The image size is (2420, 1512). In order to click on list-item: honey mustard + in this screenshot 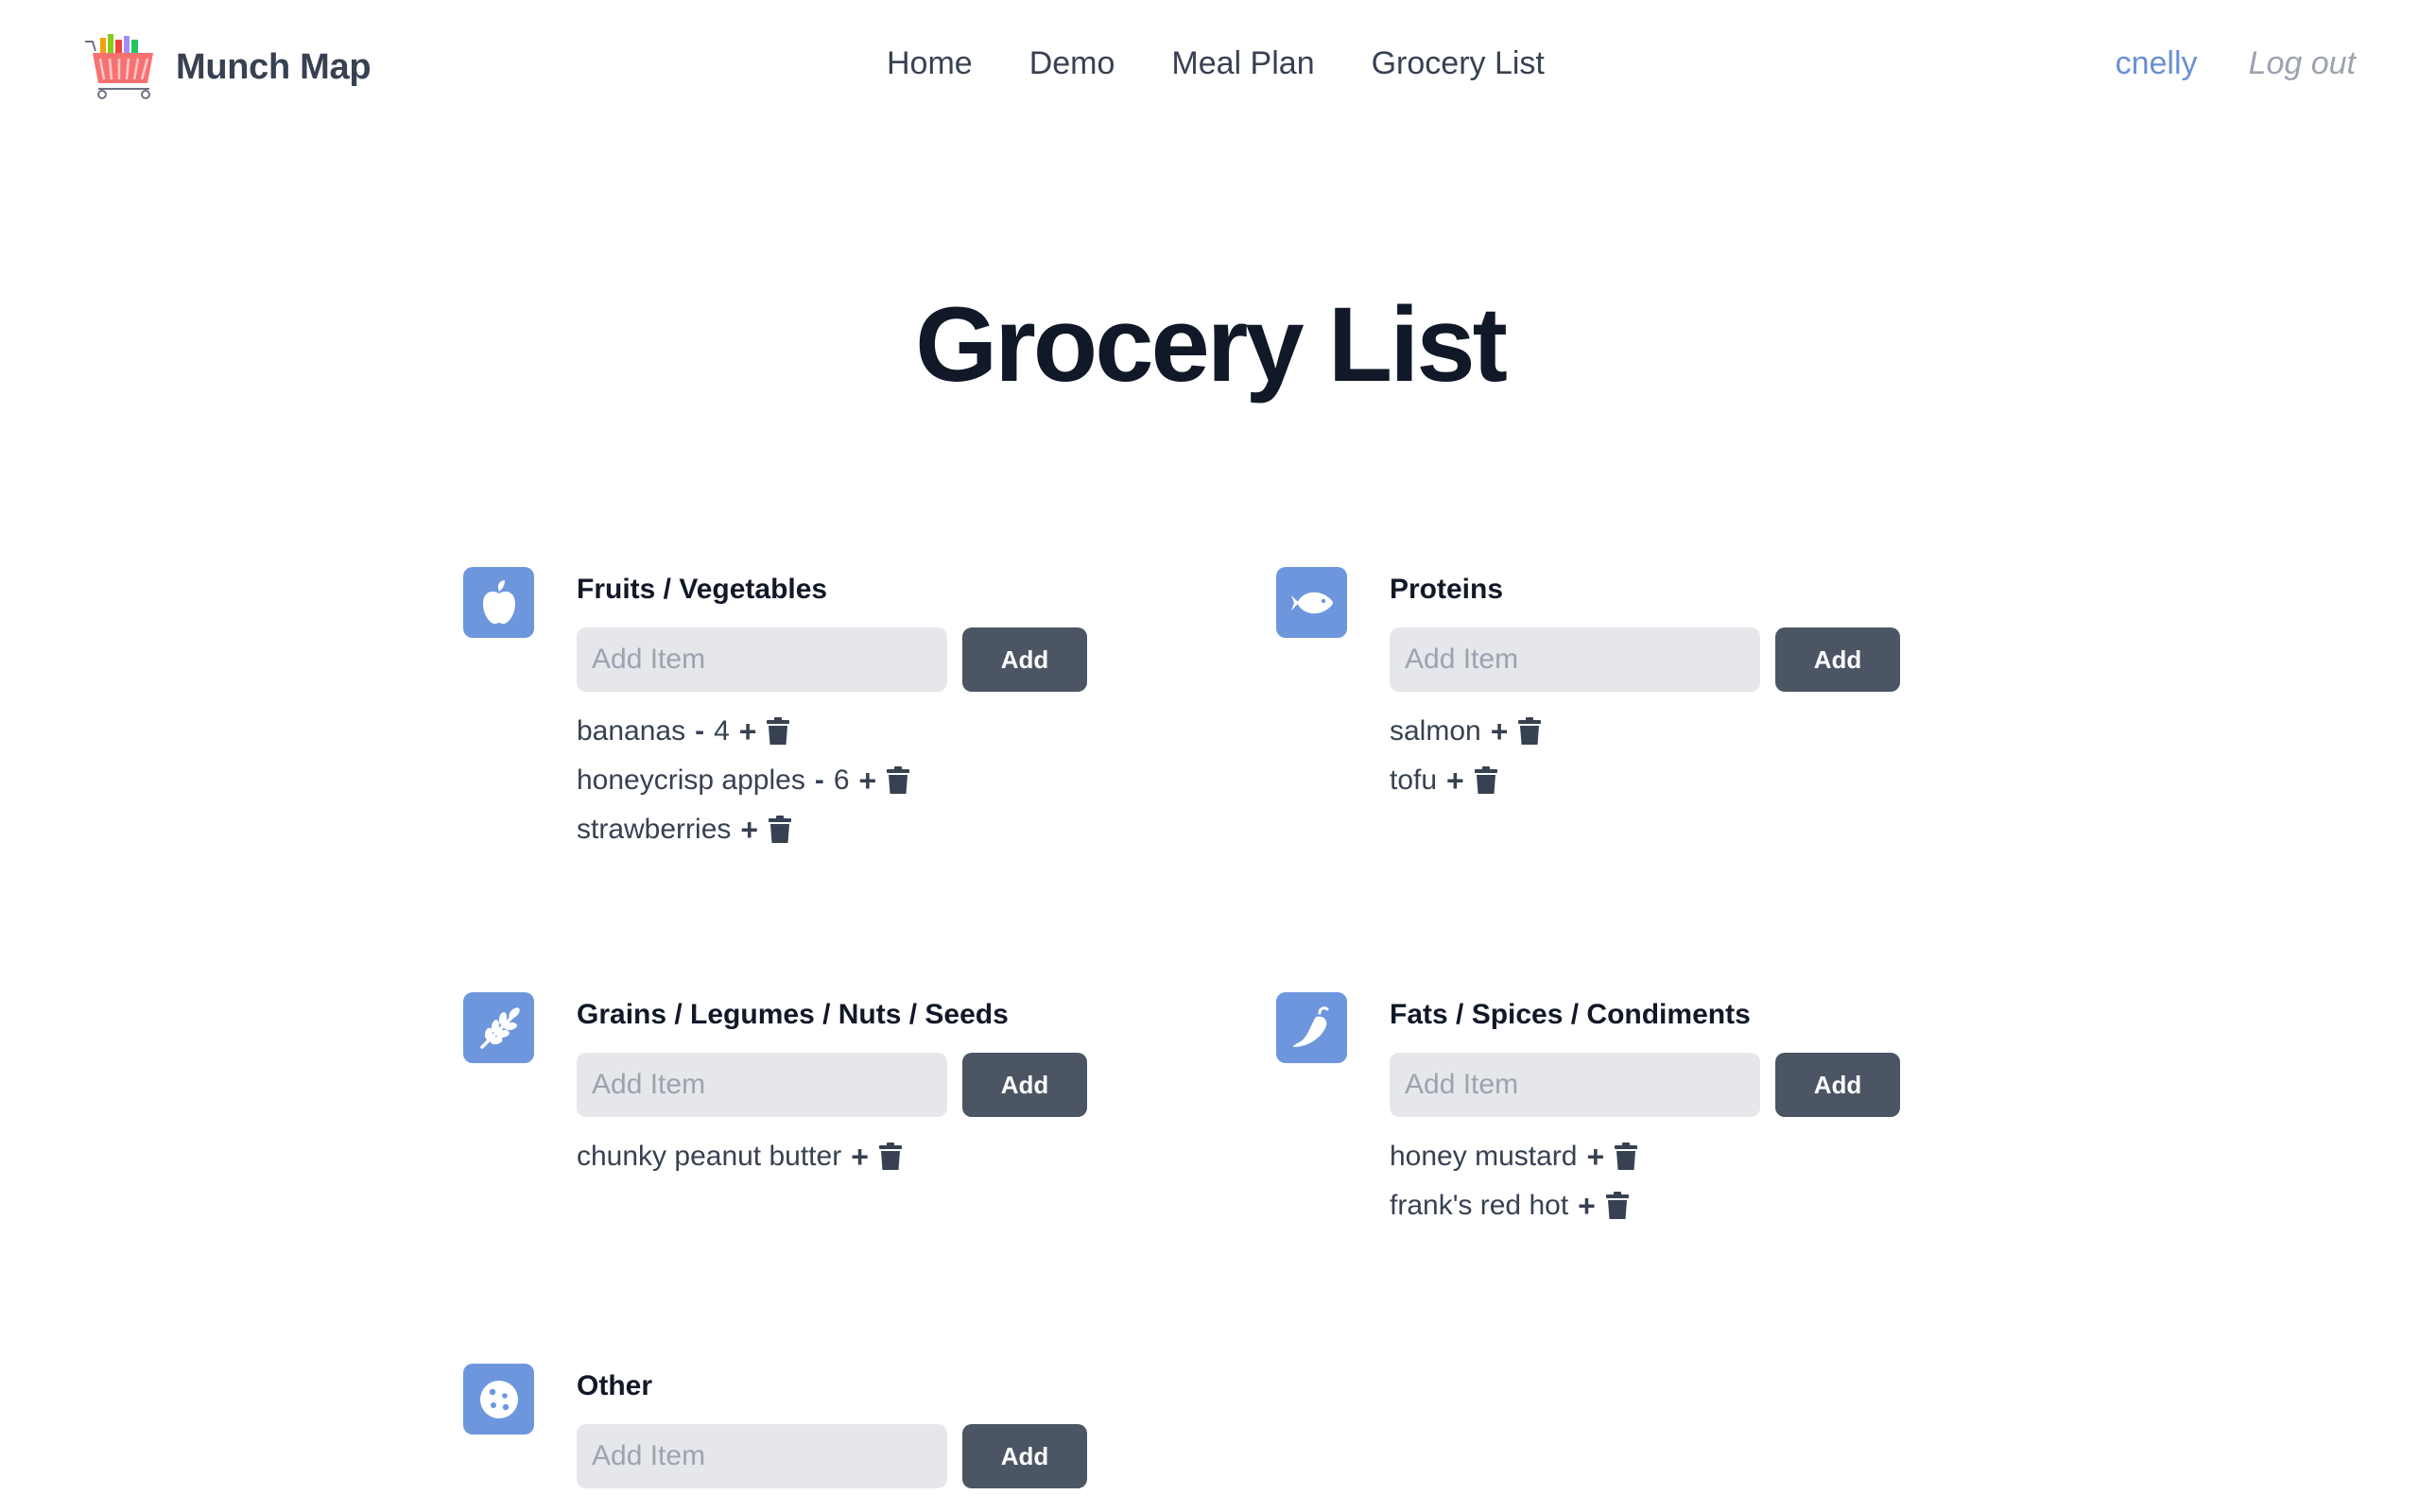, I will do `click(1711, 1156)`.